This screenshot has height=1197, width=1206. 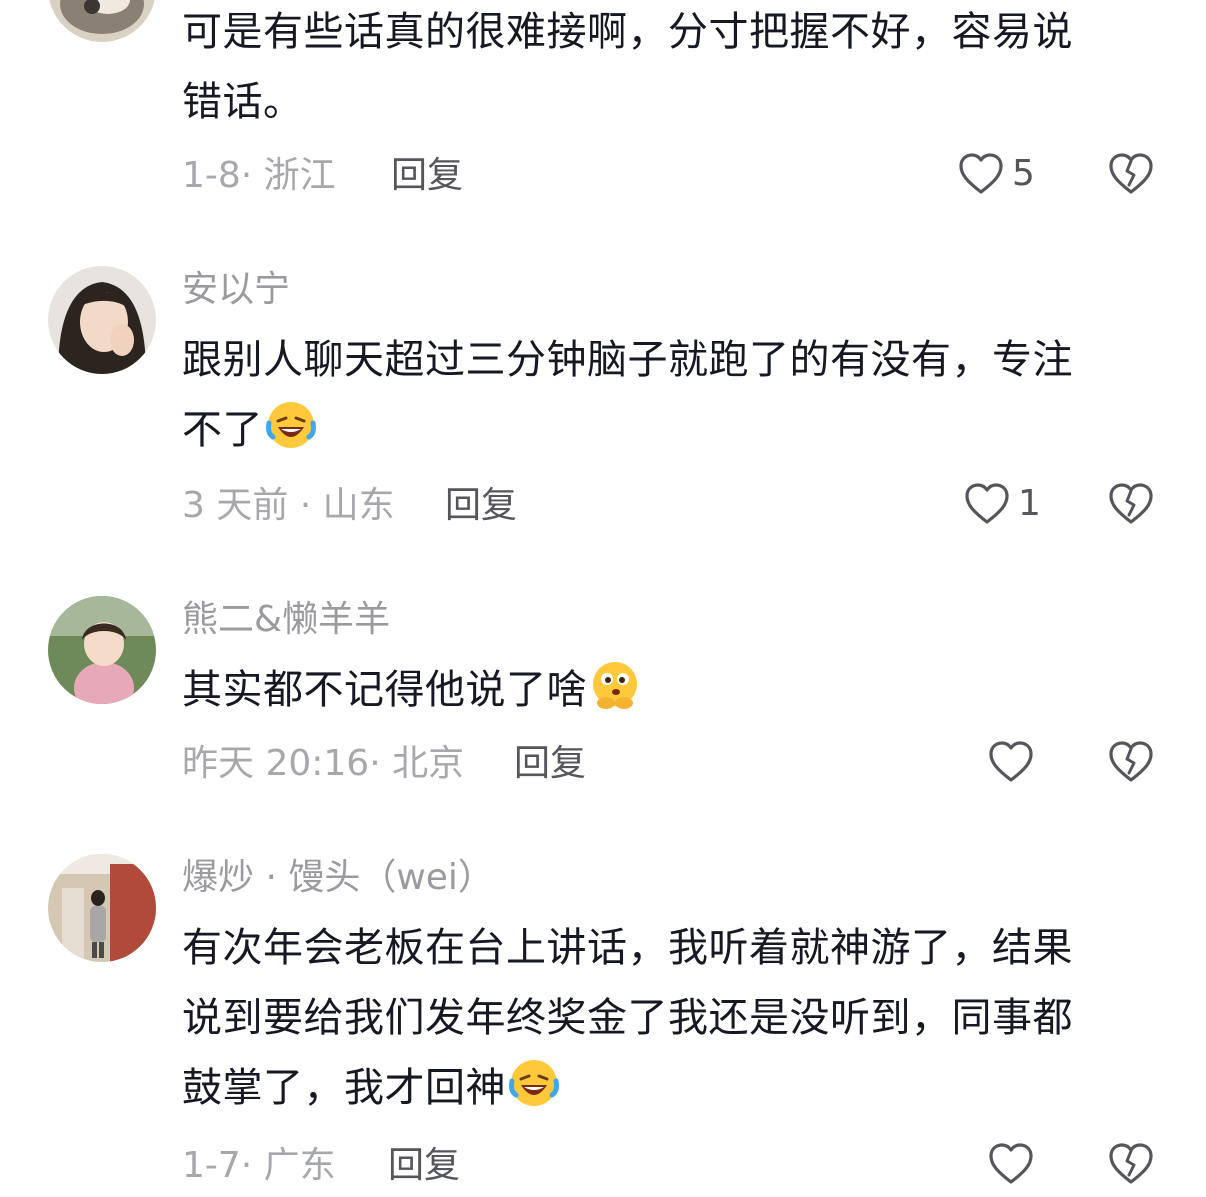 I want to click on like-button: 5, so click(x=996, y=174).